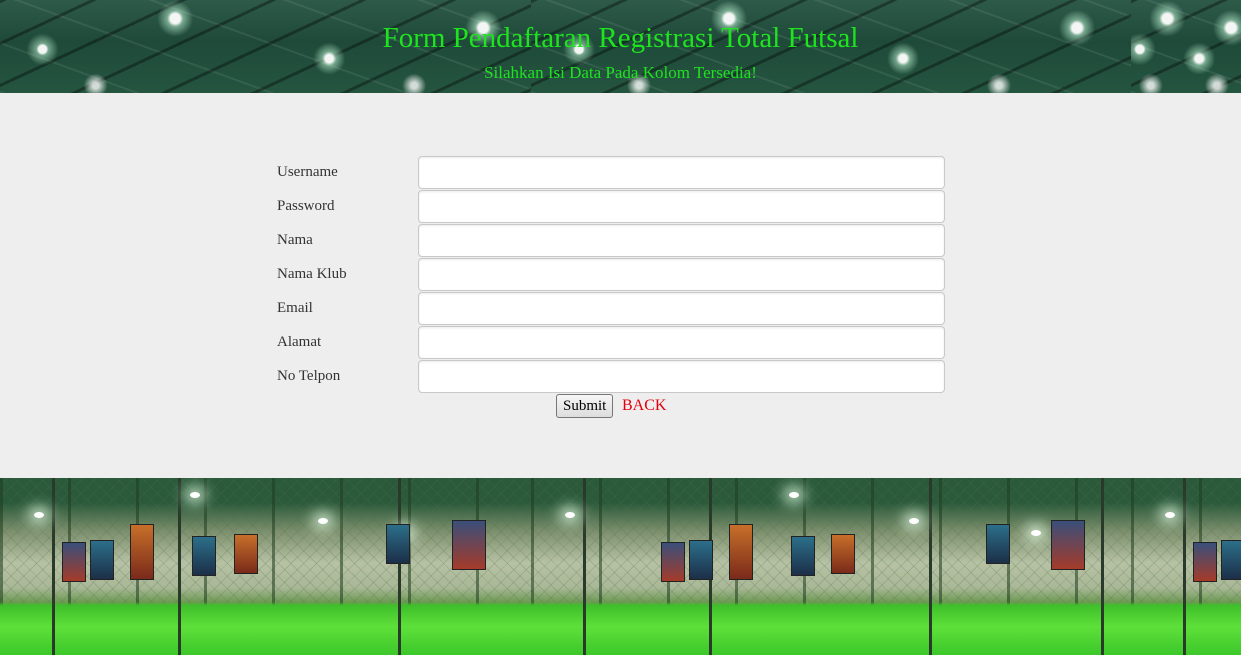  What do you see at coordinates (681, 342) in the screenshot?
I see `alamat-input` at bounding box center [681, 342].